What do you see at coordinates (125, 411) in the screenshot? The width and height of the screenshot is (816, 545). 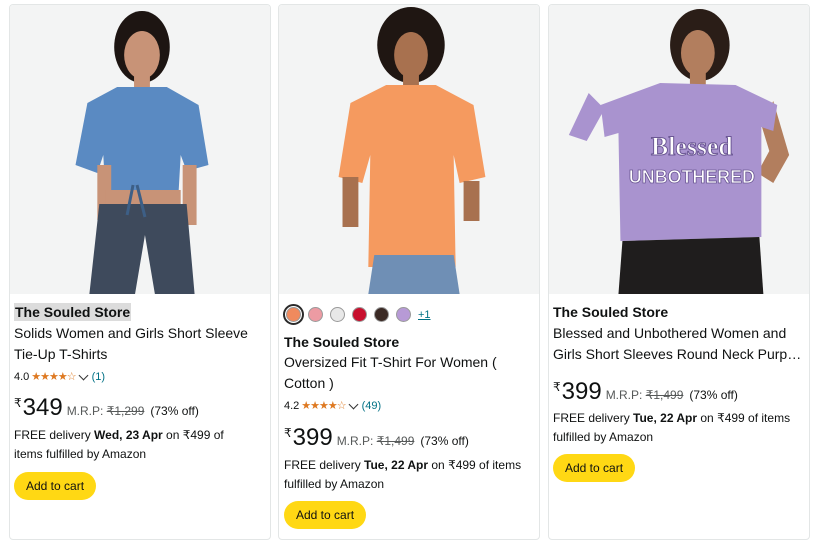 I see `mrp-value: ₹1,299` at bounding box center [125, 411].